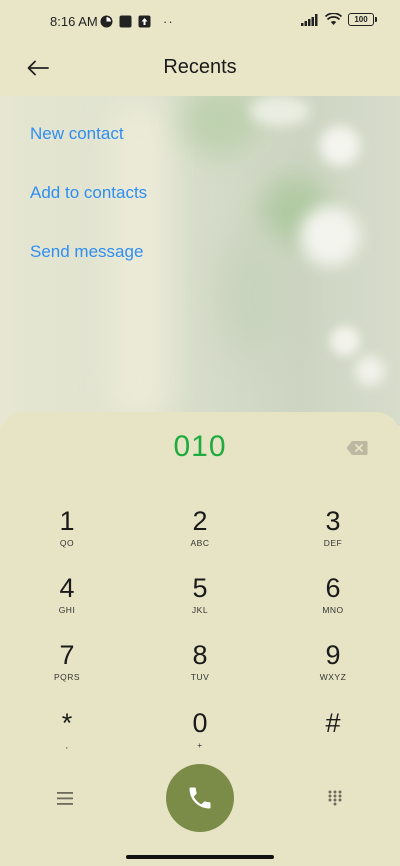 The width and height of the screenshot is (400, 866). I want to click on key-digit: 0, so click(200, 723).